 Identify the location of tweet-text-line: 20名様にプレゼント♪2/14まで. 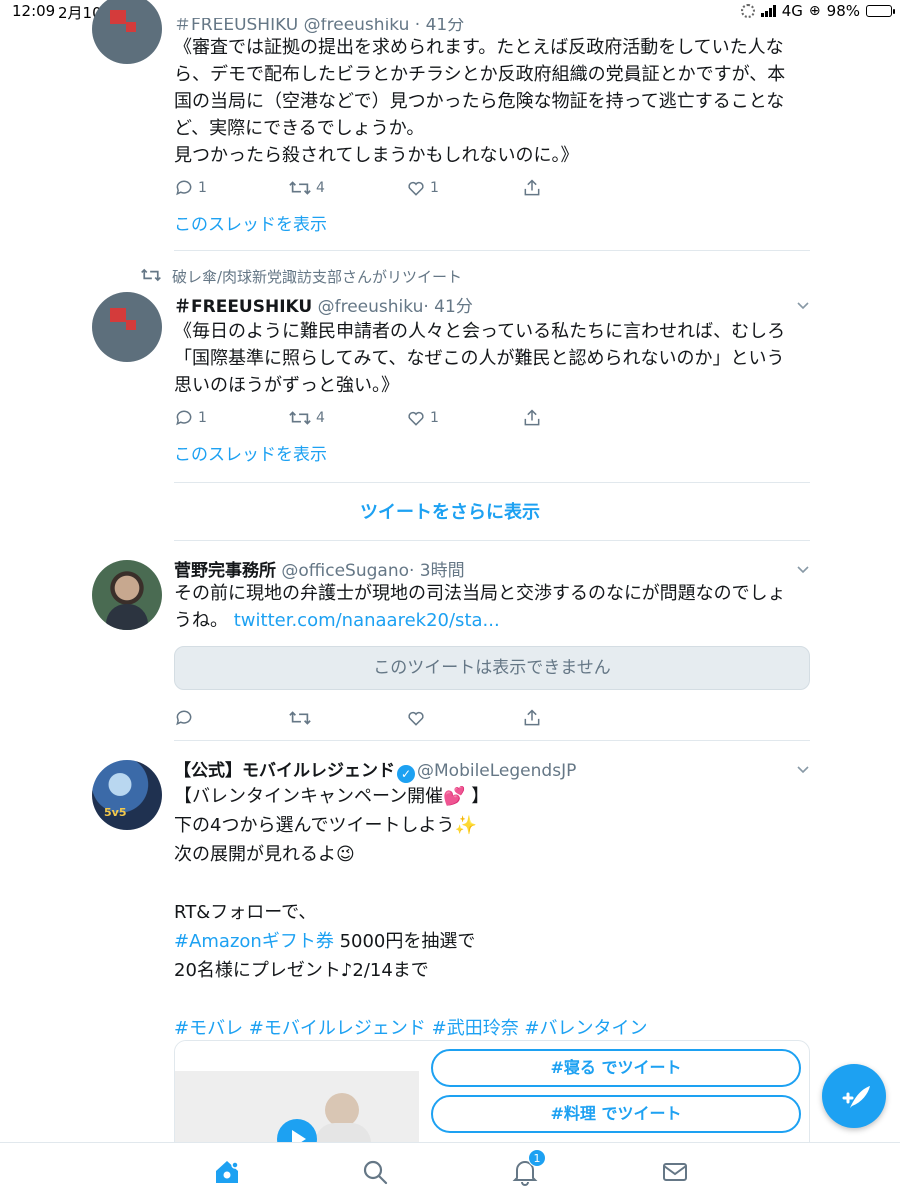
(301, 970).